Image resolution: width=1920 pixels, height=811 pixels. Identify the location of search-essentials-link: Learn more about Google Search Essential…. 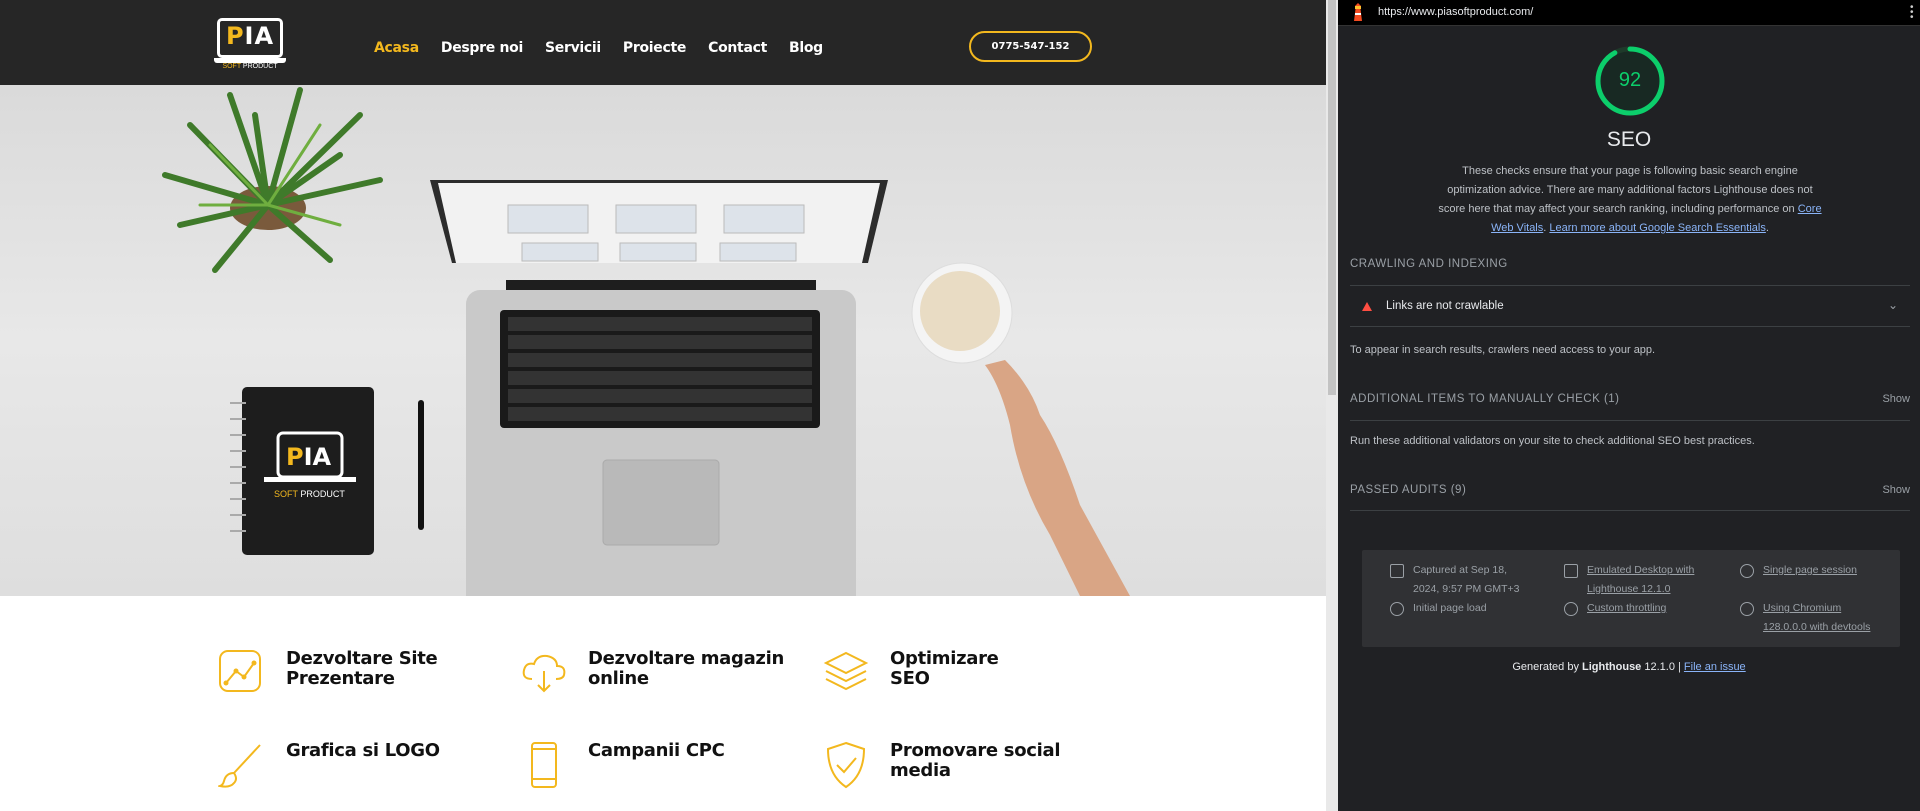
(1657, 228).